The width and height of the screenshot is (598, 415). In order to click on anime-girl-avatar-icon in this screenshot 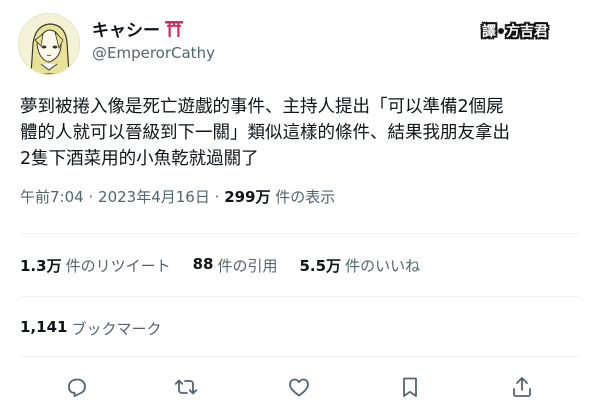, I will do `click(49, 44)`.